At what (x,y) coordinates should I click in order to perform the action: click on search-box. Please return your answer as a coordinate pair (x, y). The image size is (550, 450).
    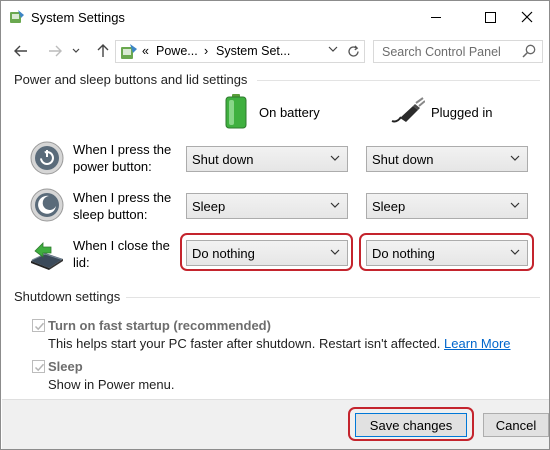
    Looking at the image, I should click on (458, 51).